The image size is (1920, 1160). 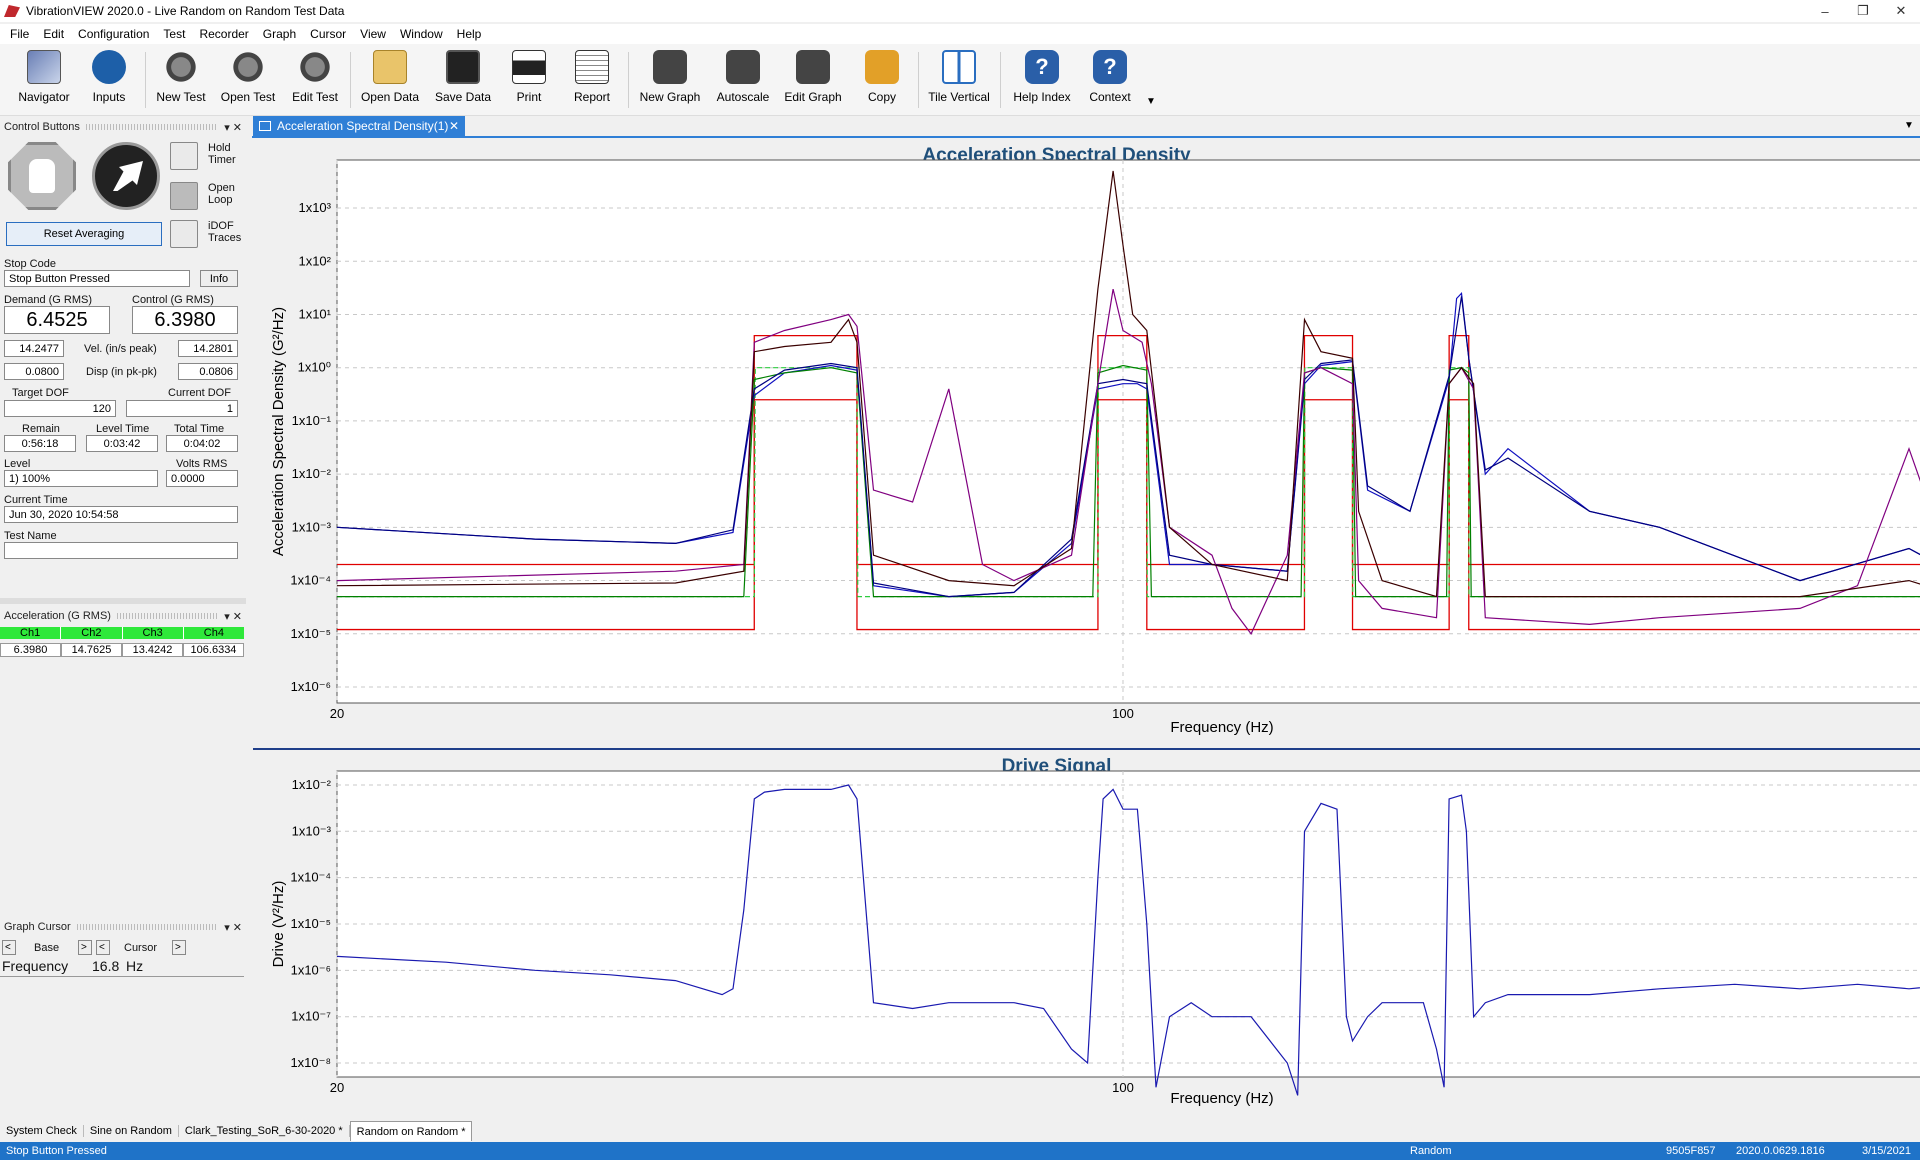 I want to click on toolbar-overflow-chevron-icon: ▼, so click(x=1151, y=101).